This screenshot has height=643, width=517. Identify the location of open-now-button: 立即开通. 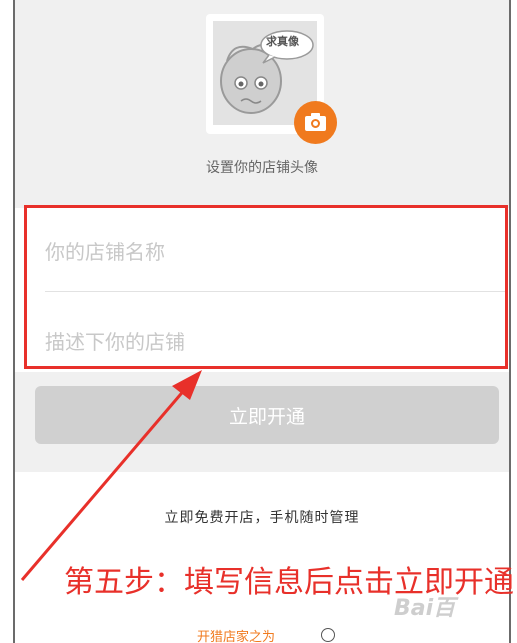
(267, 415).